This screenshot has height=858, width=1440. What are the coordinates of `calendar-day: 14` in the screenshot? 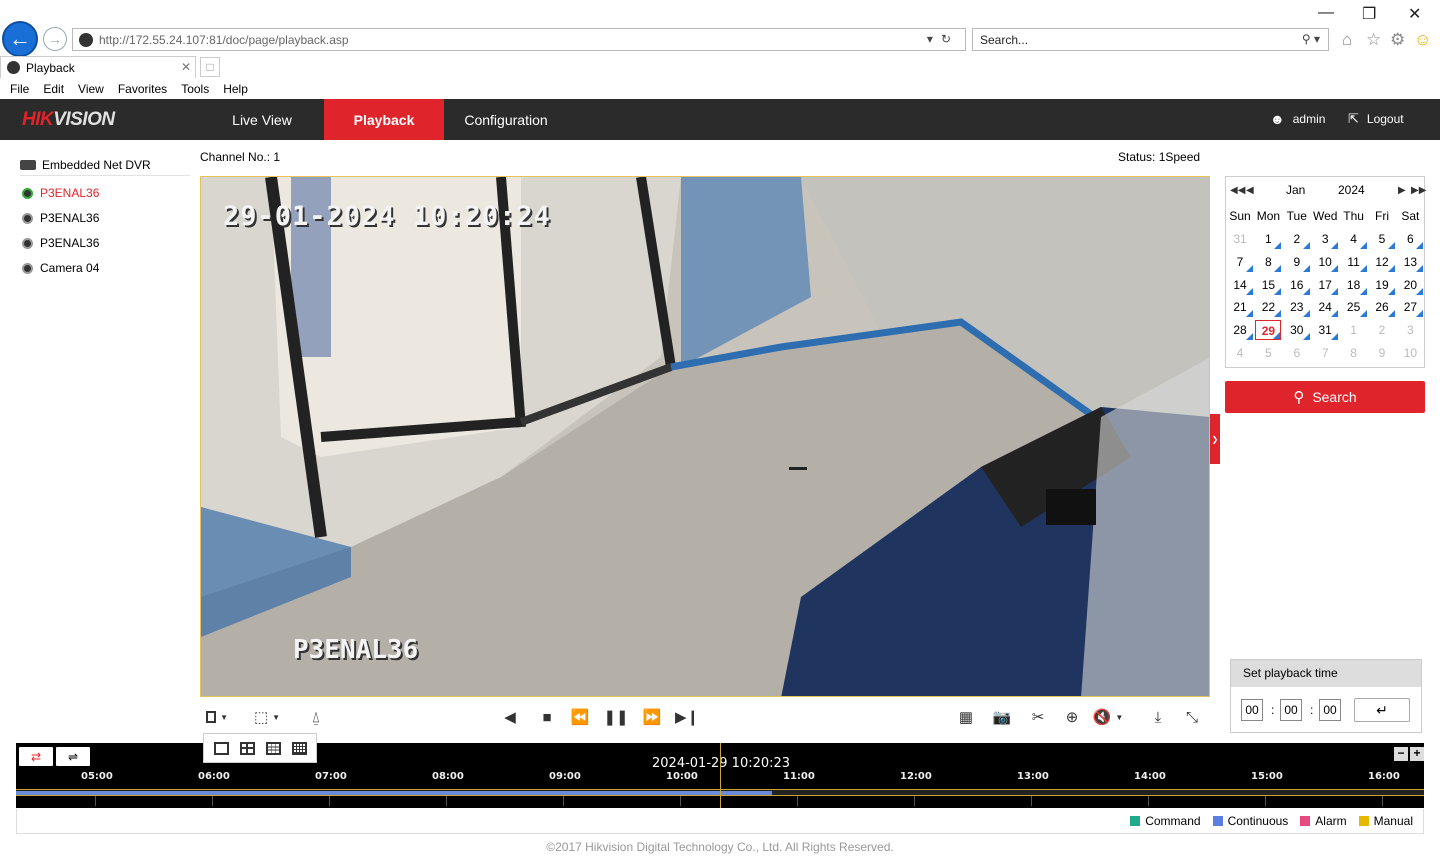 It's located at (1240, 285).